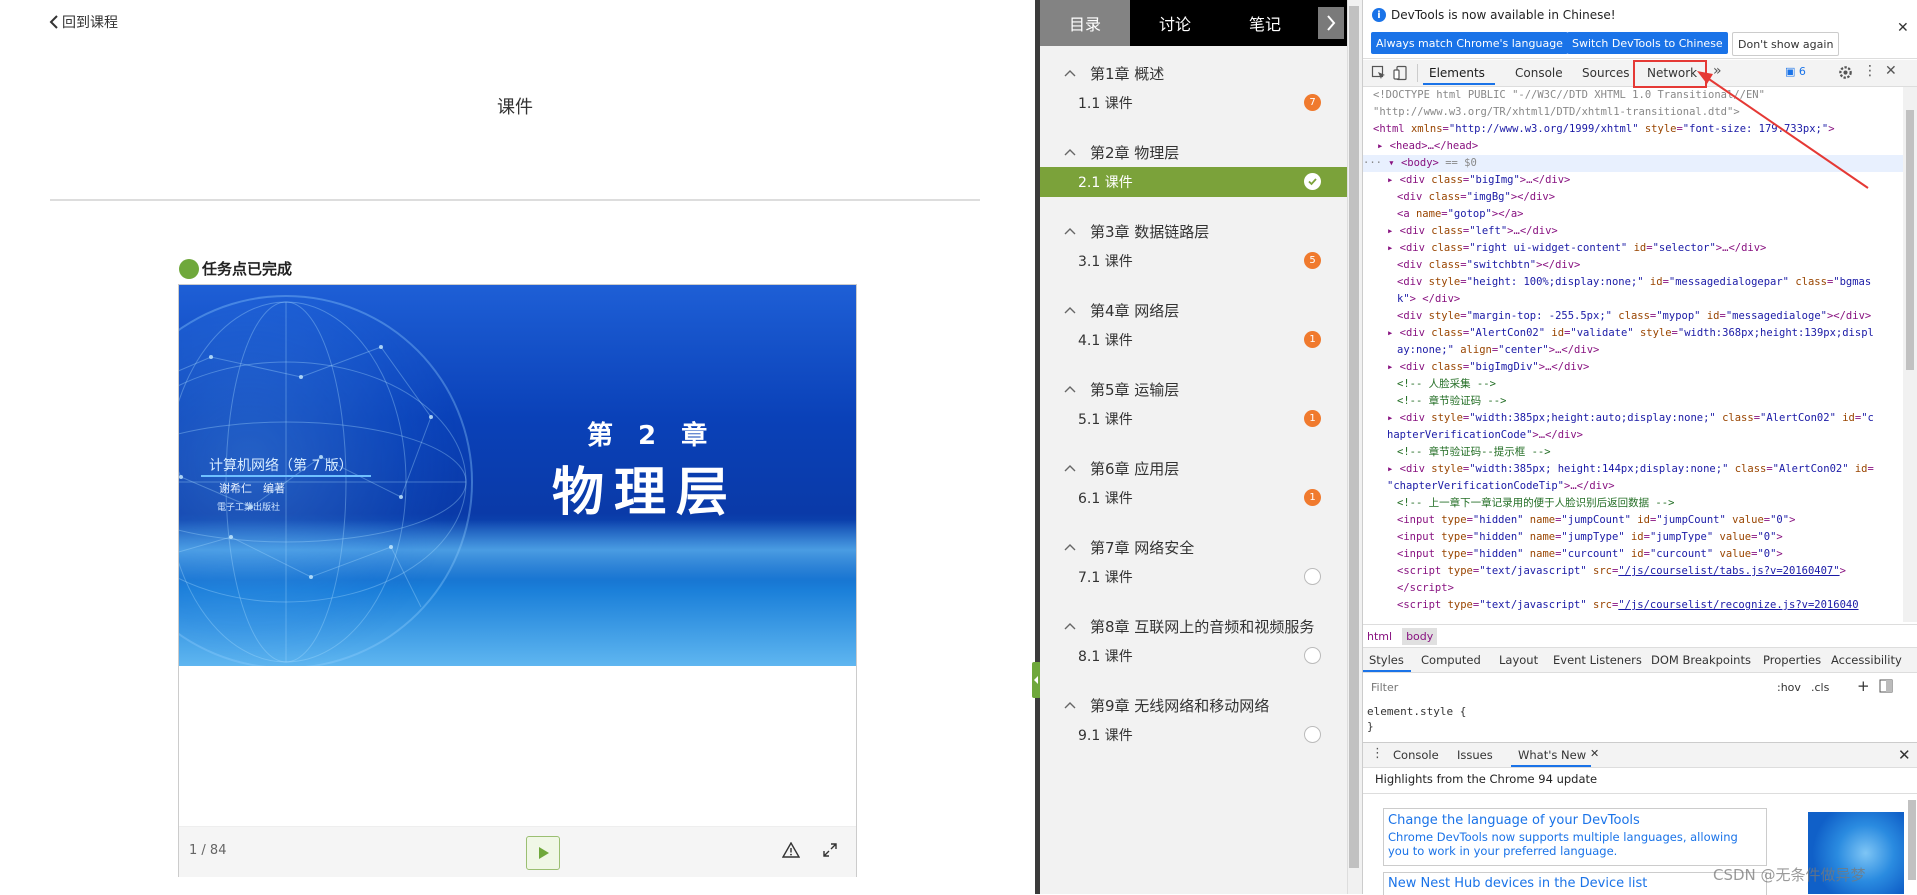  Describe the element at coordinates (1594, 753) in the screenshot. I see `close-tab-icon: ✕` at that location.